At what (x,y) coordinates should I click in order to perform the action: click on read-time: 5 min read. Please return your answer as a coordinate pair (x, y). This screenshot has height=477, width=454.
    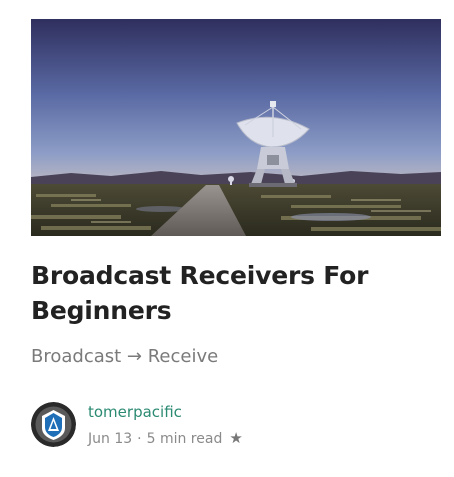
    Looking at the image, I should click on (184, 439).